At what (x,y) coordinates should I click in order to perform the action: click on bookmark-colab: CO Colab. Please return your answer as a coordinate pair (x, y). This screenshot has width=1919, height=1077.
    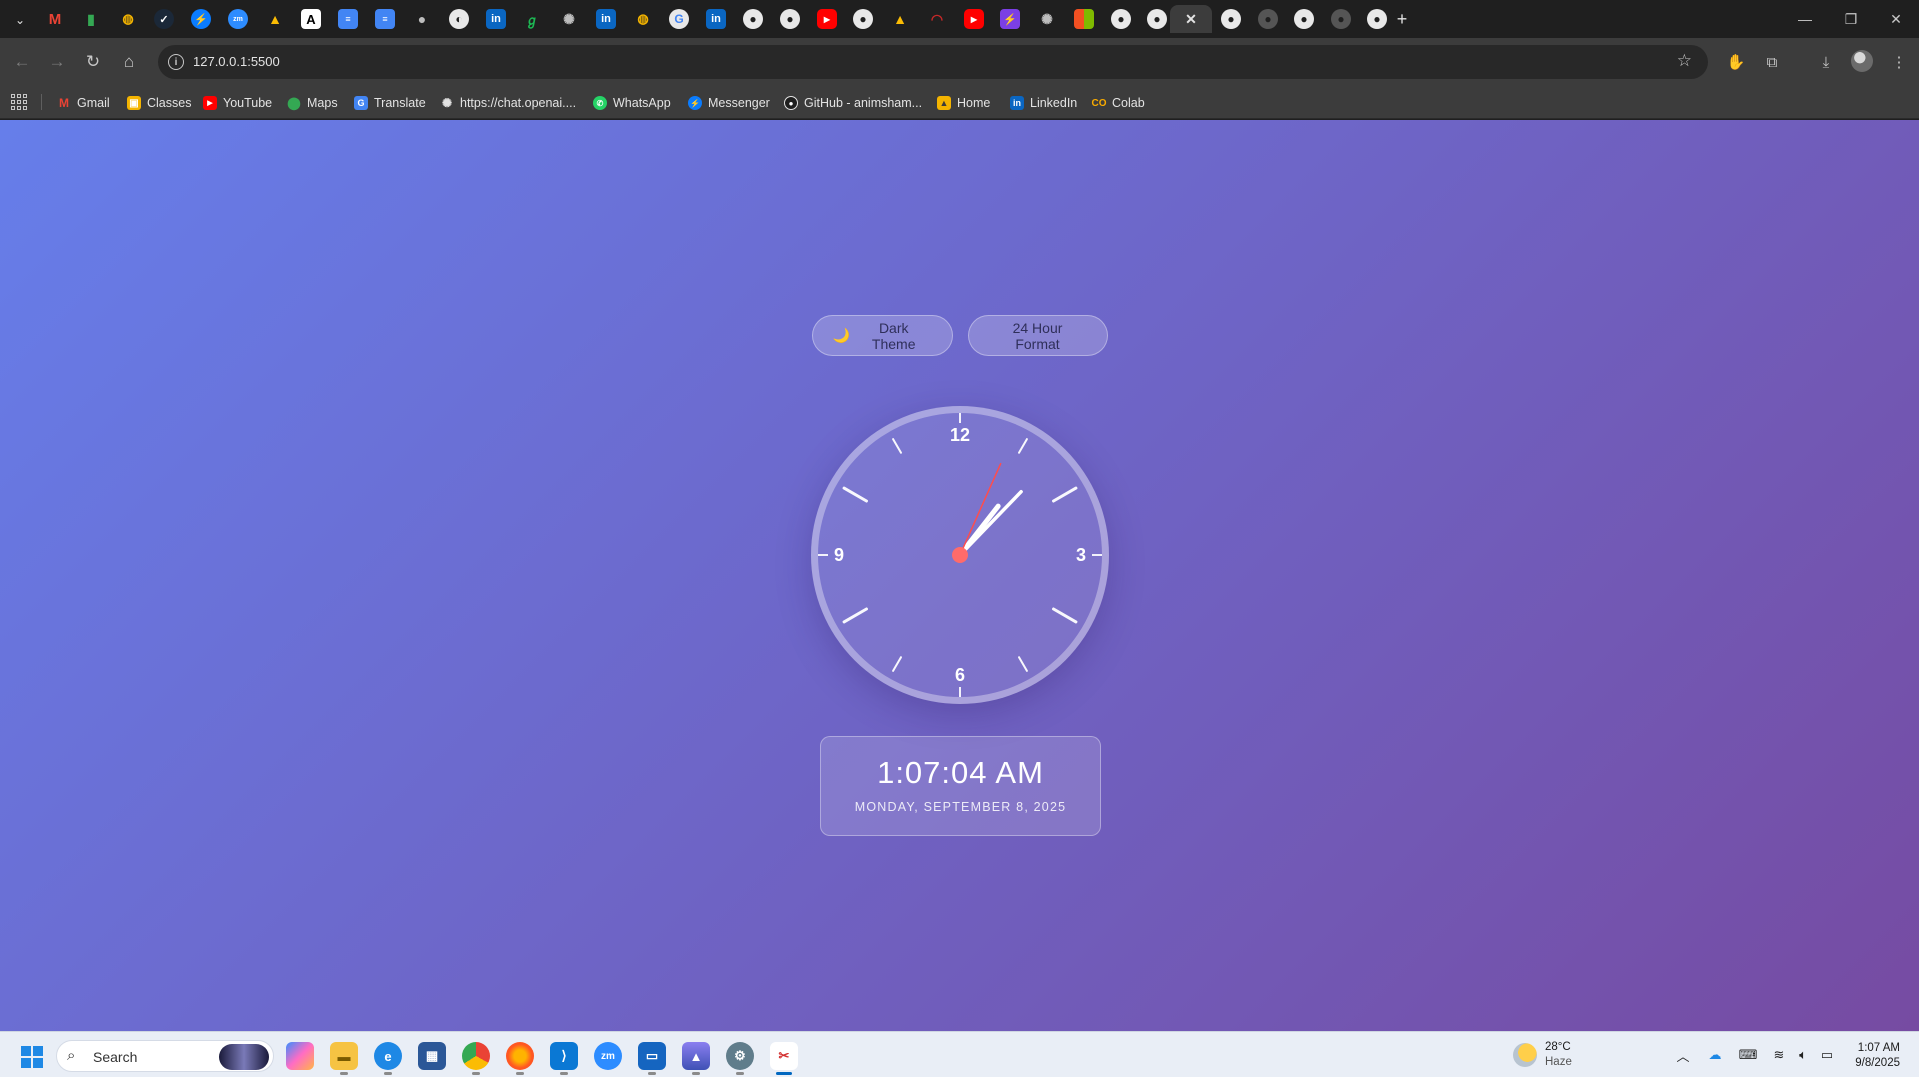
    Looking at the image, I should click on (1118, 103).